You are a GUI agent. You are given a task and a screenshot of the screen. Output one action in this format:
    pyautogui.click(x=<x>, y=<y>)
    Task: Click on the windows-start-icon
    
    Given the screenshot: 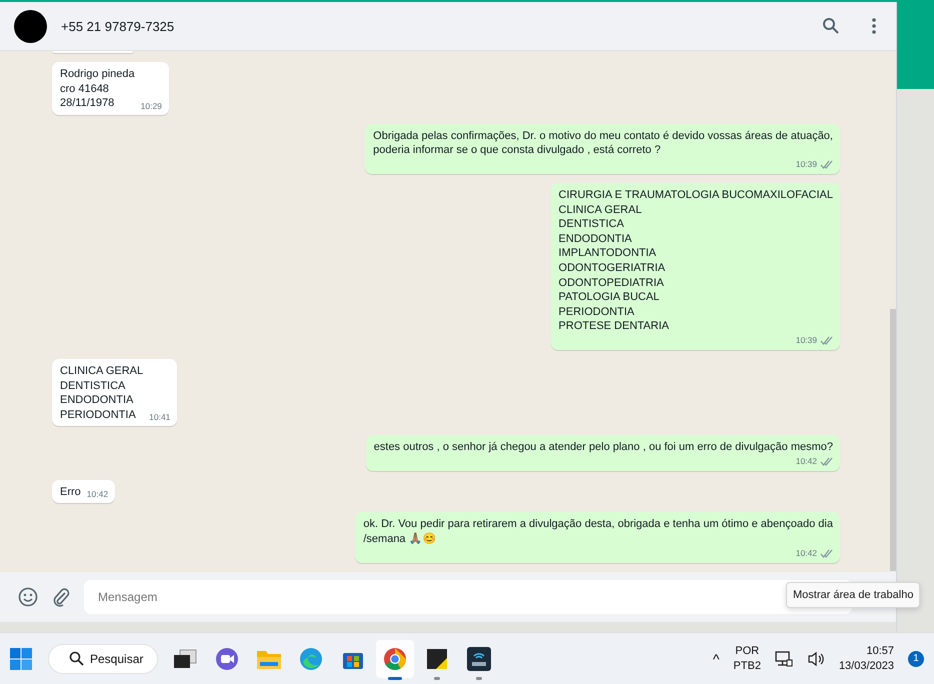 What is the action you would take?
    pyautogui.click(x=21, y=659)
    